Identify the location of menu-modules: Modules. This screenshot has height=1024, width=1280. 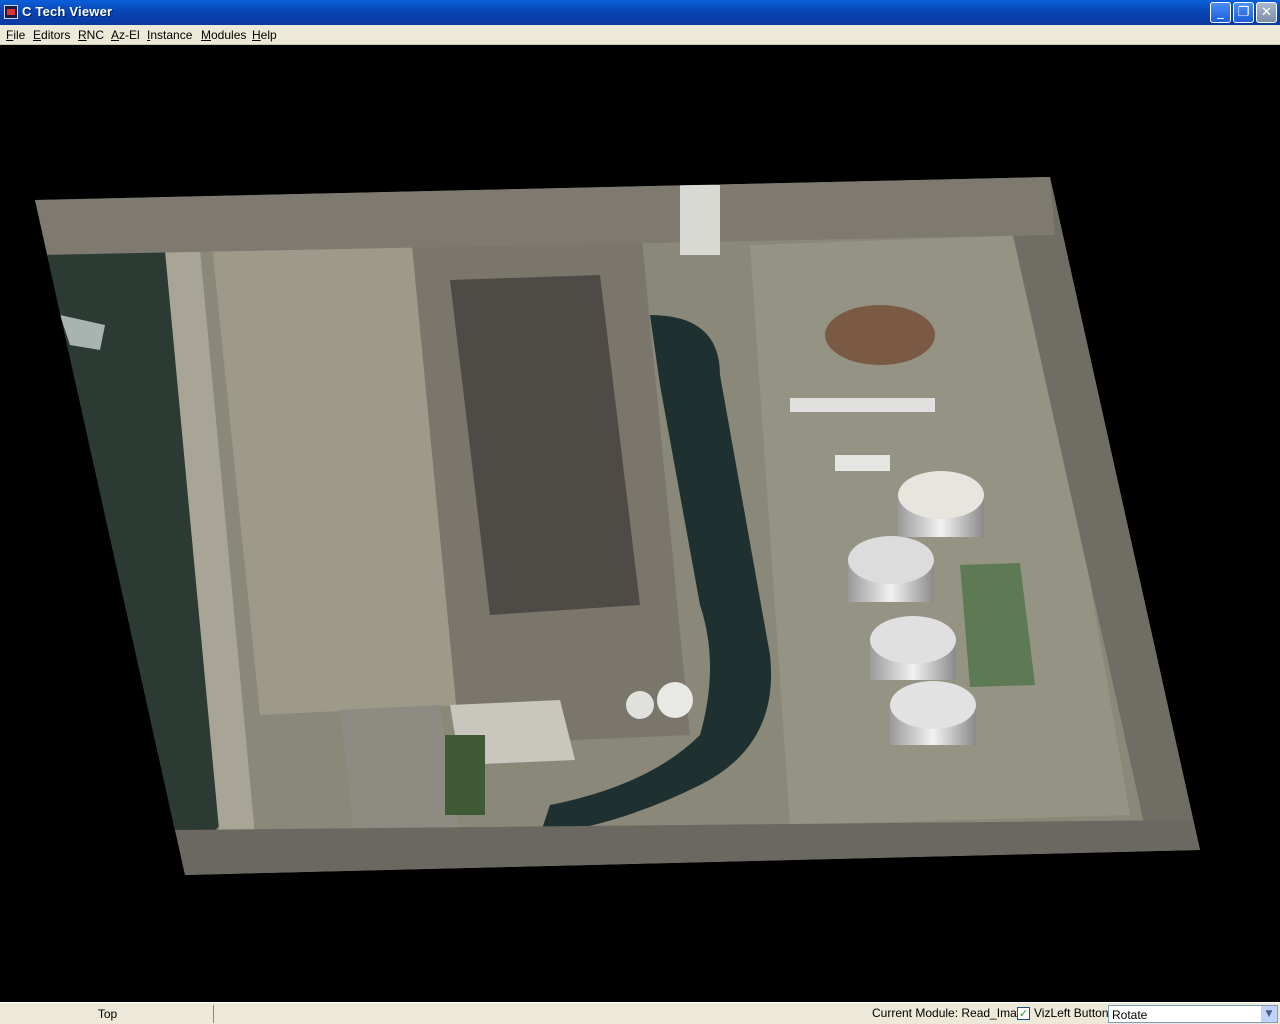
(223, 35).